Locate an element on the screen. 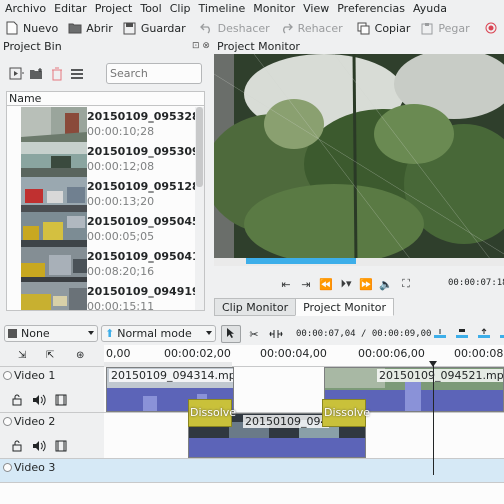  track-video-1: 20150109_094314.mp4 20150109_094521.mp4 is located at coordinates (304, 390).